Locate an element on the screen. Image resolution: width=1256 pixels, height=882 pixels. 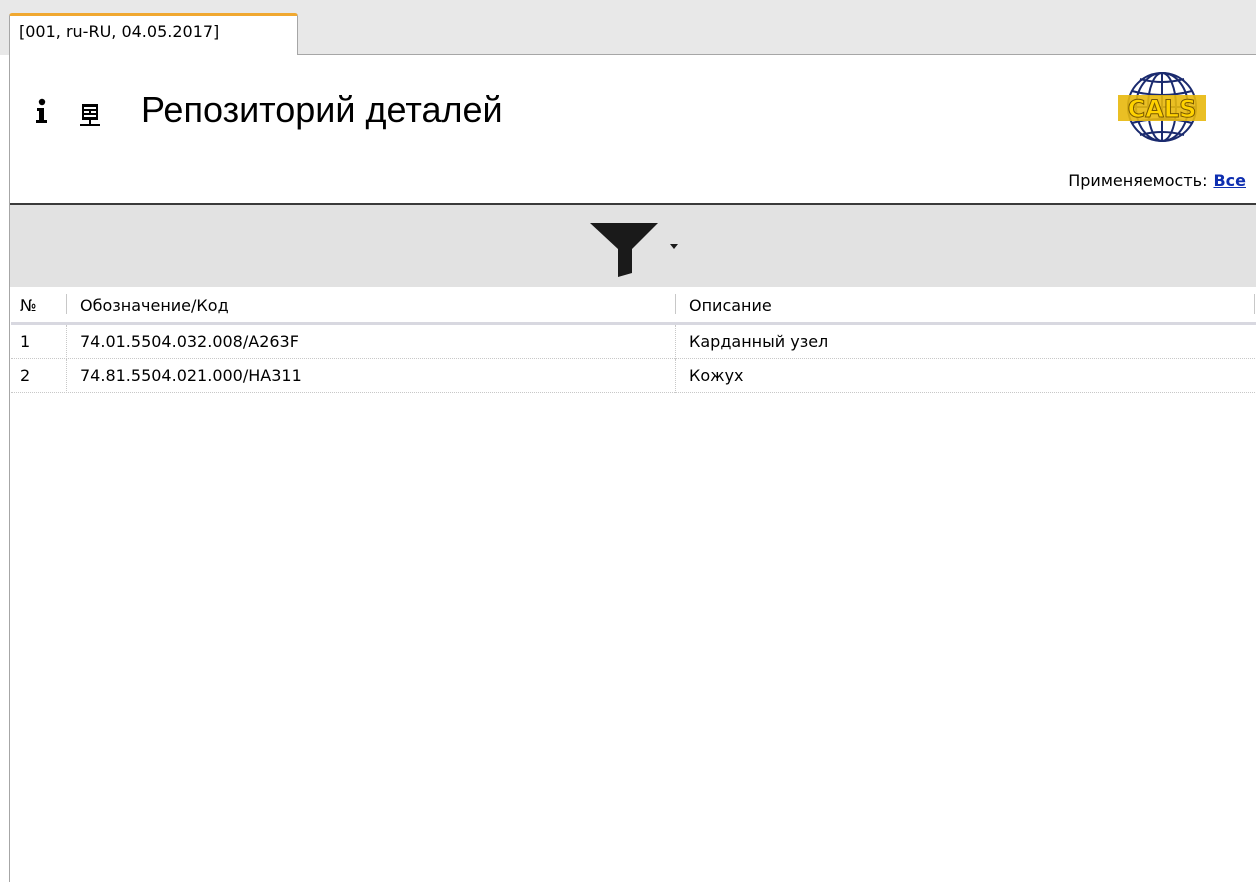
cals-logo: CALS is located at coordinates (1162, 107).